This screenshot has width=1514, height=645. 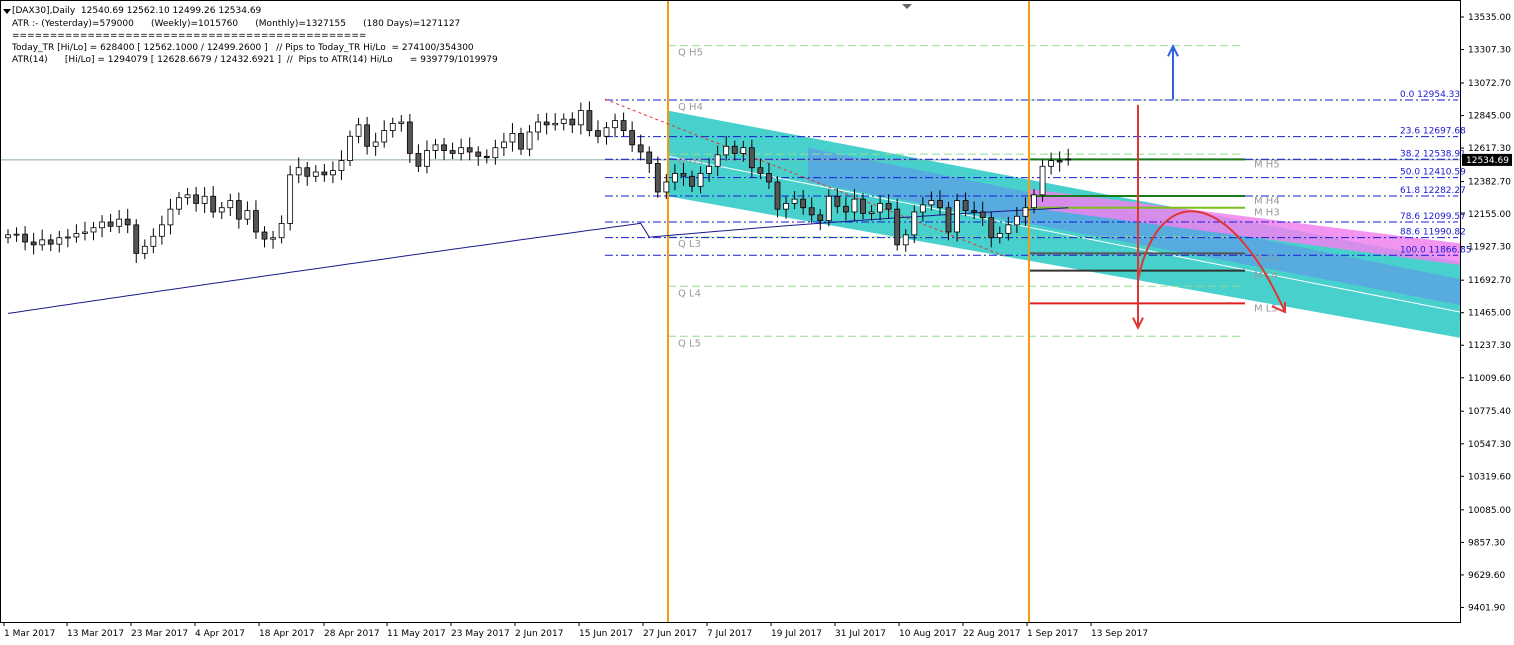 I want to click on x-tick-label: 18 Apr 2017, so click(x=287, y=634).